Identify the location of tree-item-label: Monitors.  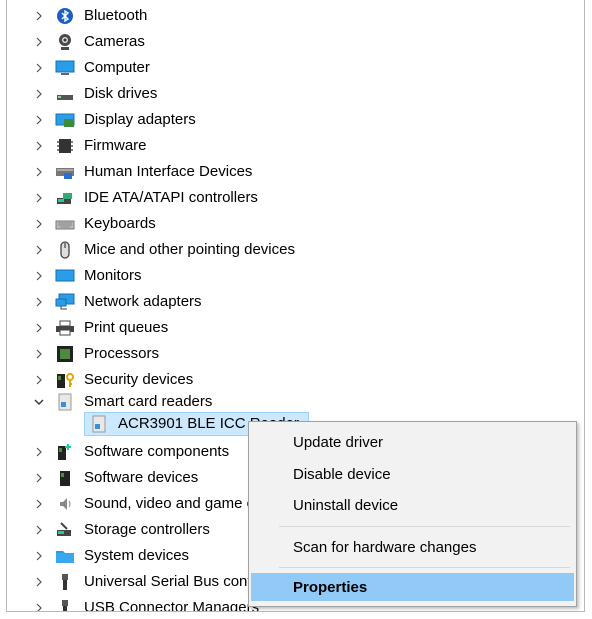
(113, 275).